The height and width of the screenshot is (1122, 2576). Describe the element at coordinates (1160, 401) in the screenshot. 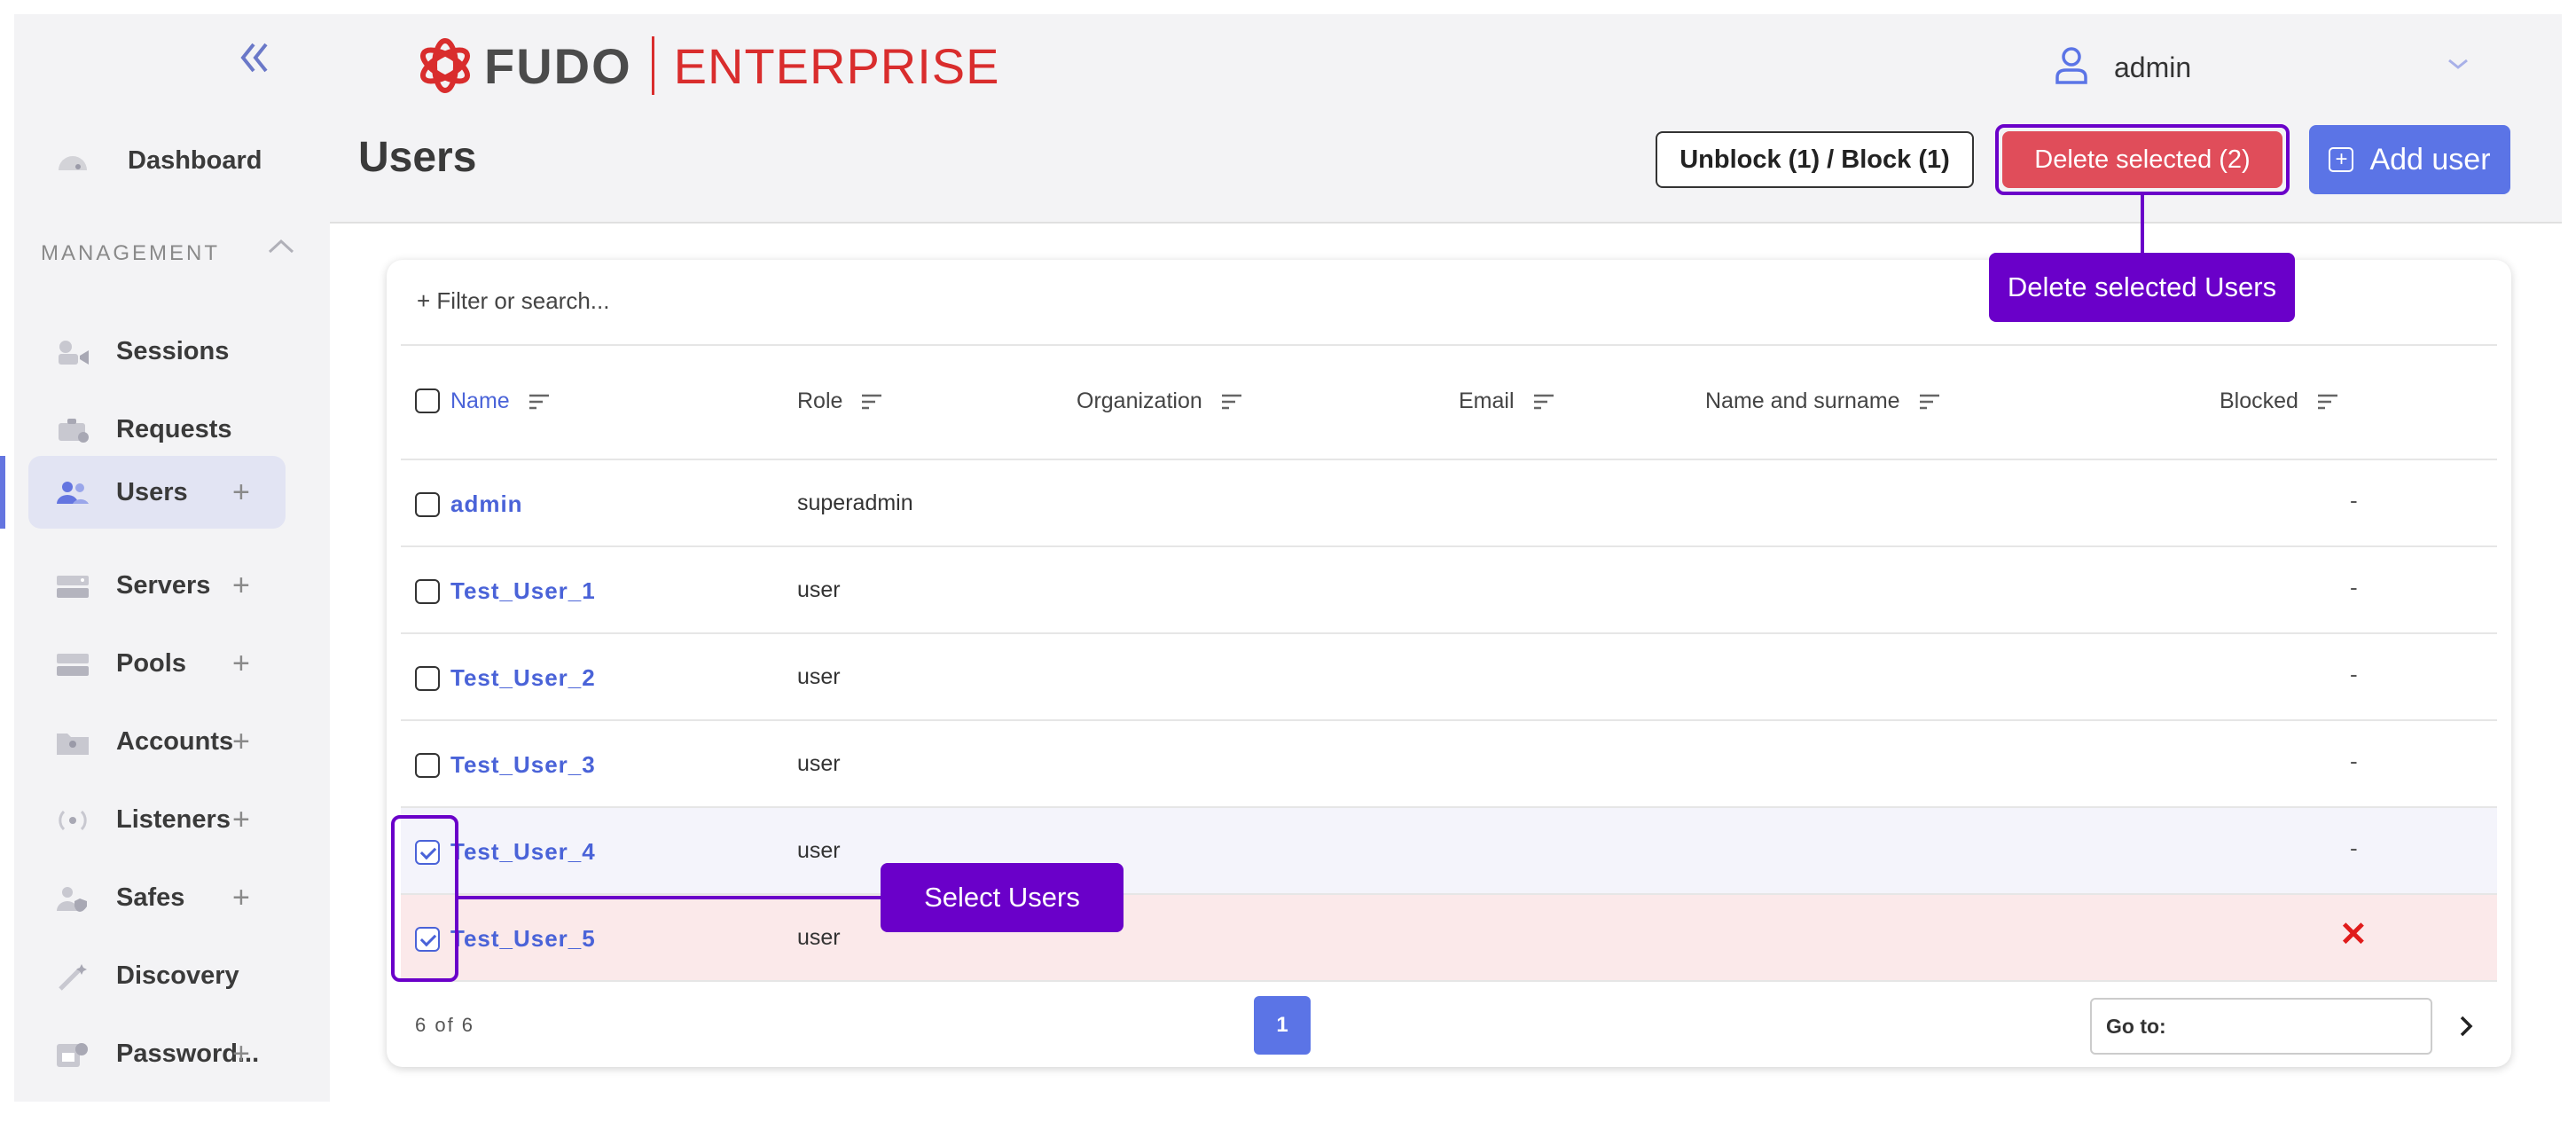

I see `column-header-organization: Organization` at that location.